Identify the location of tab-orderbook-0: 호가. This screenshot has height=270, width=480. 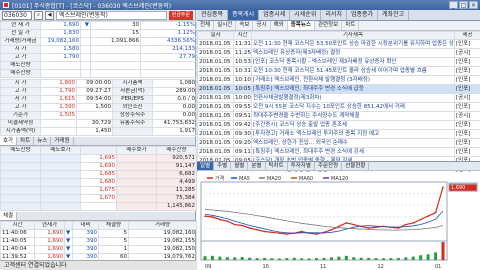
(9, 141).